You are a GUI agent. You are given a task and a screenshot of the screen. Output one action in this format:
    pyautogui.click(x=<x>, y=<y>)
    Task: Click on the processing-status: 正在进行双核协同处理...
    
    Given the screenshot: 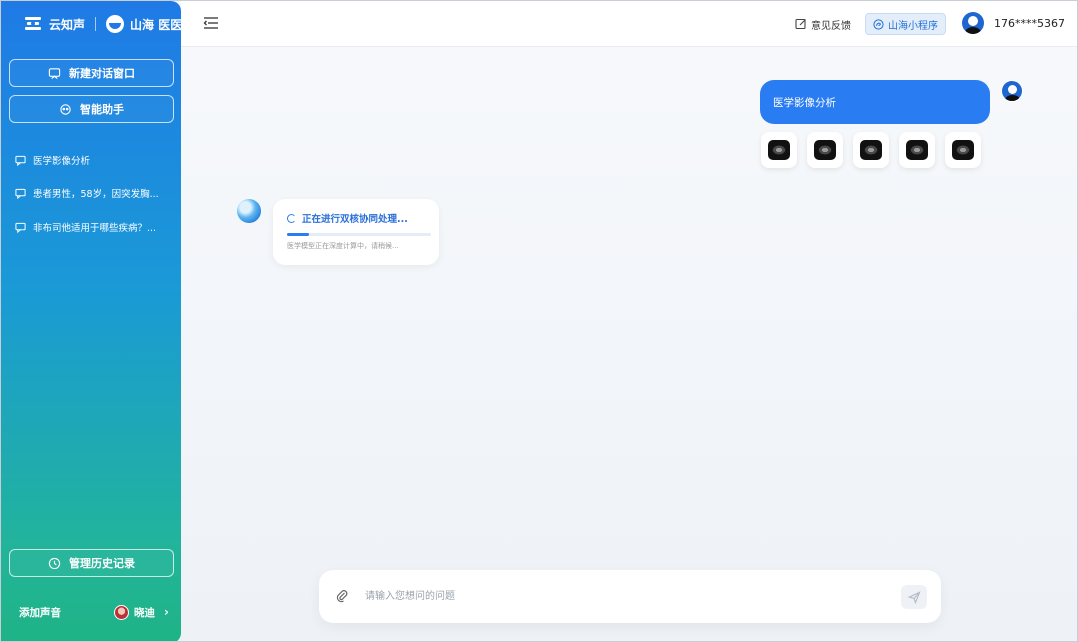 What is the action you would take?
    pyautogui.click(x=347, y=218)
    